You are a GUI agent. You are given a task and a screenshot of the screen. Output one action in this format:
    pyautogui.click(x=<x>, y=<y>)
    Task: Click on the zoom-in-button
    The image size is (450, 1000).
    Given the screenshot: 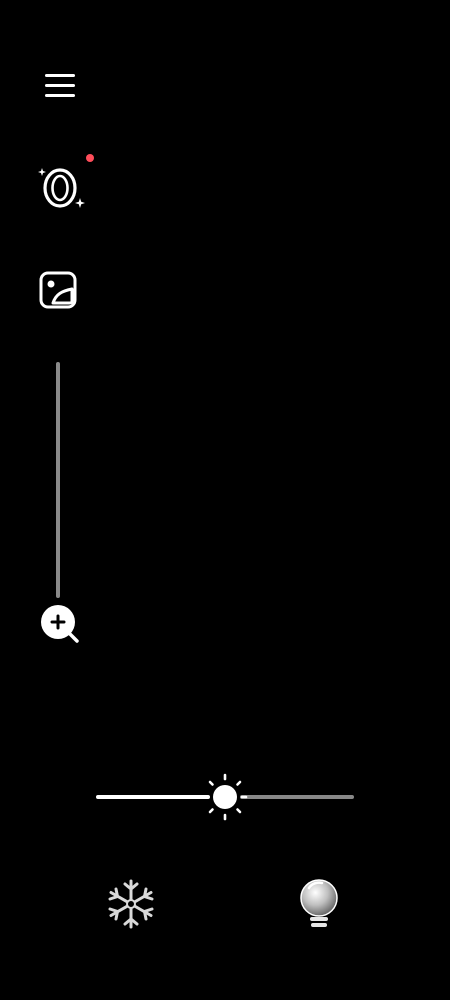 What is the action you would take?
    pyautogui.click(x=60, y=624)
    